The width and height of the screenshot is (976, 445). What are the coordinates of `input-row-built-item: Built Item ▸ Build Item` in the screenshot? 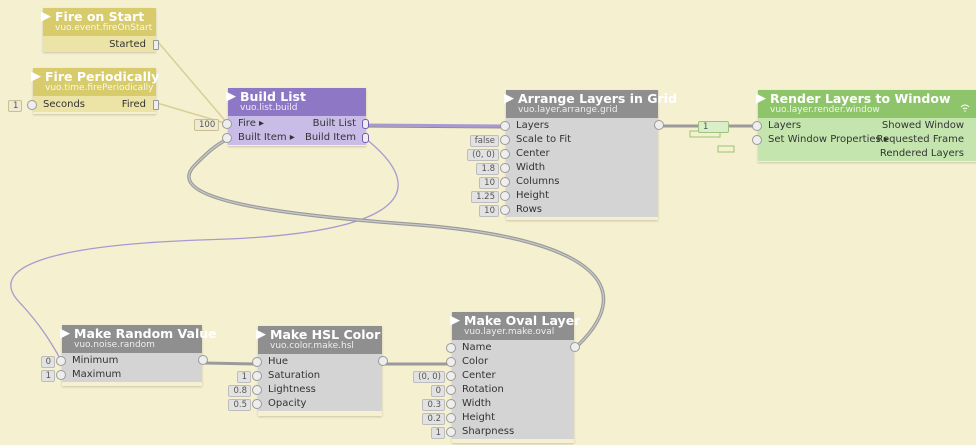 It's located at (295, 138).